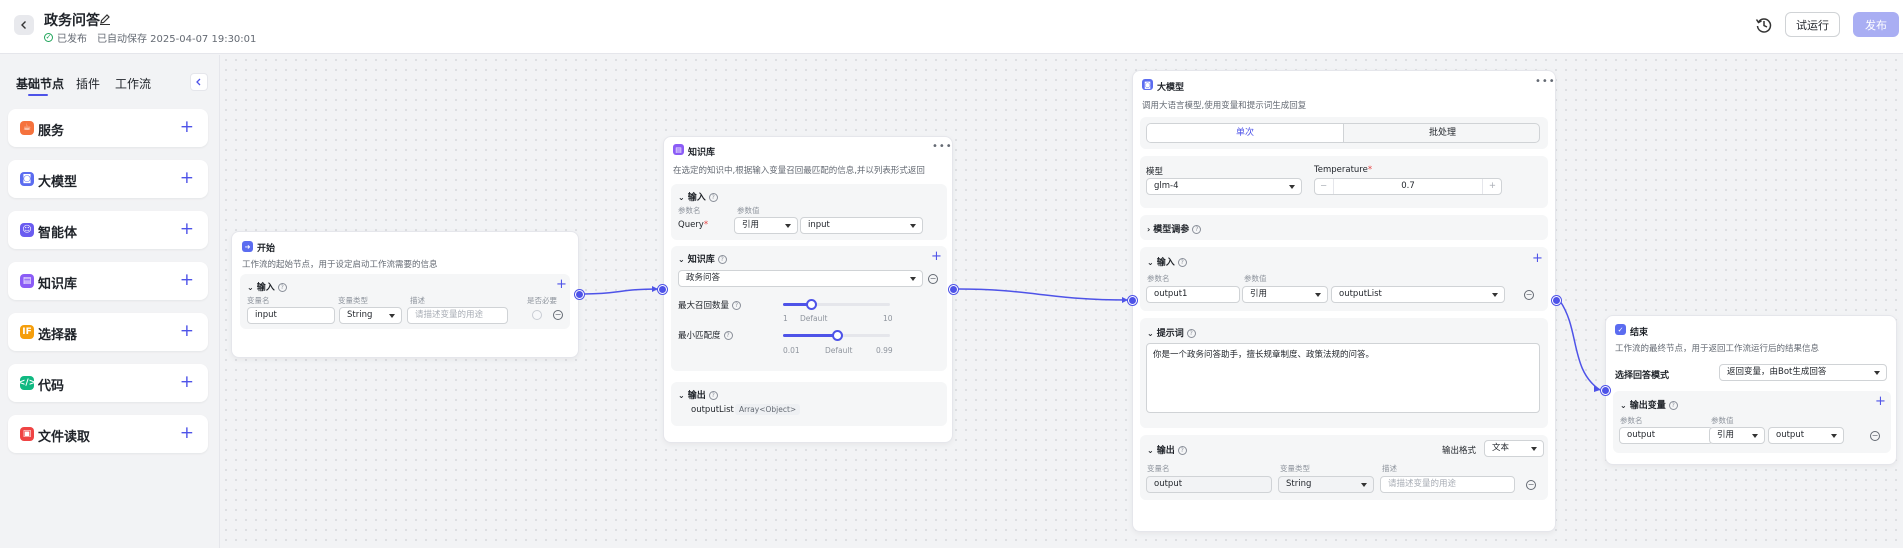  I want to click on output-description-input: 请描述变量的用途, so click(1447, 484).